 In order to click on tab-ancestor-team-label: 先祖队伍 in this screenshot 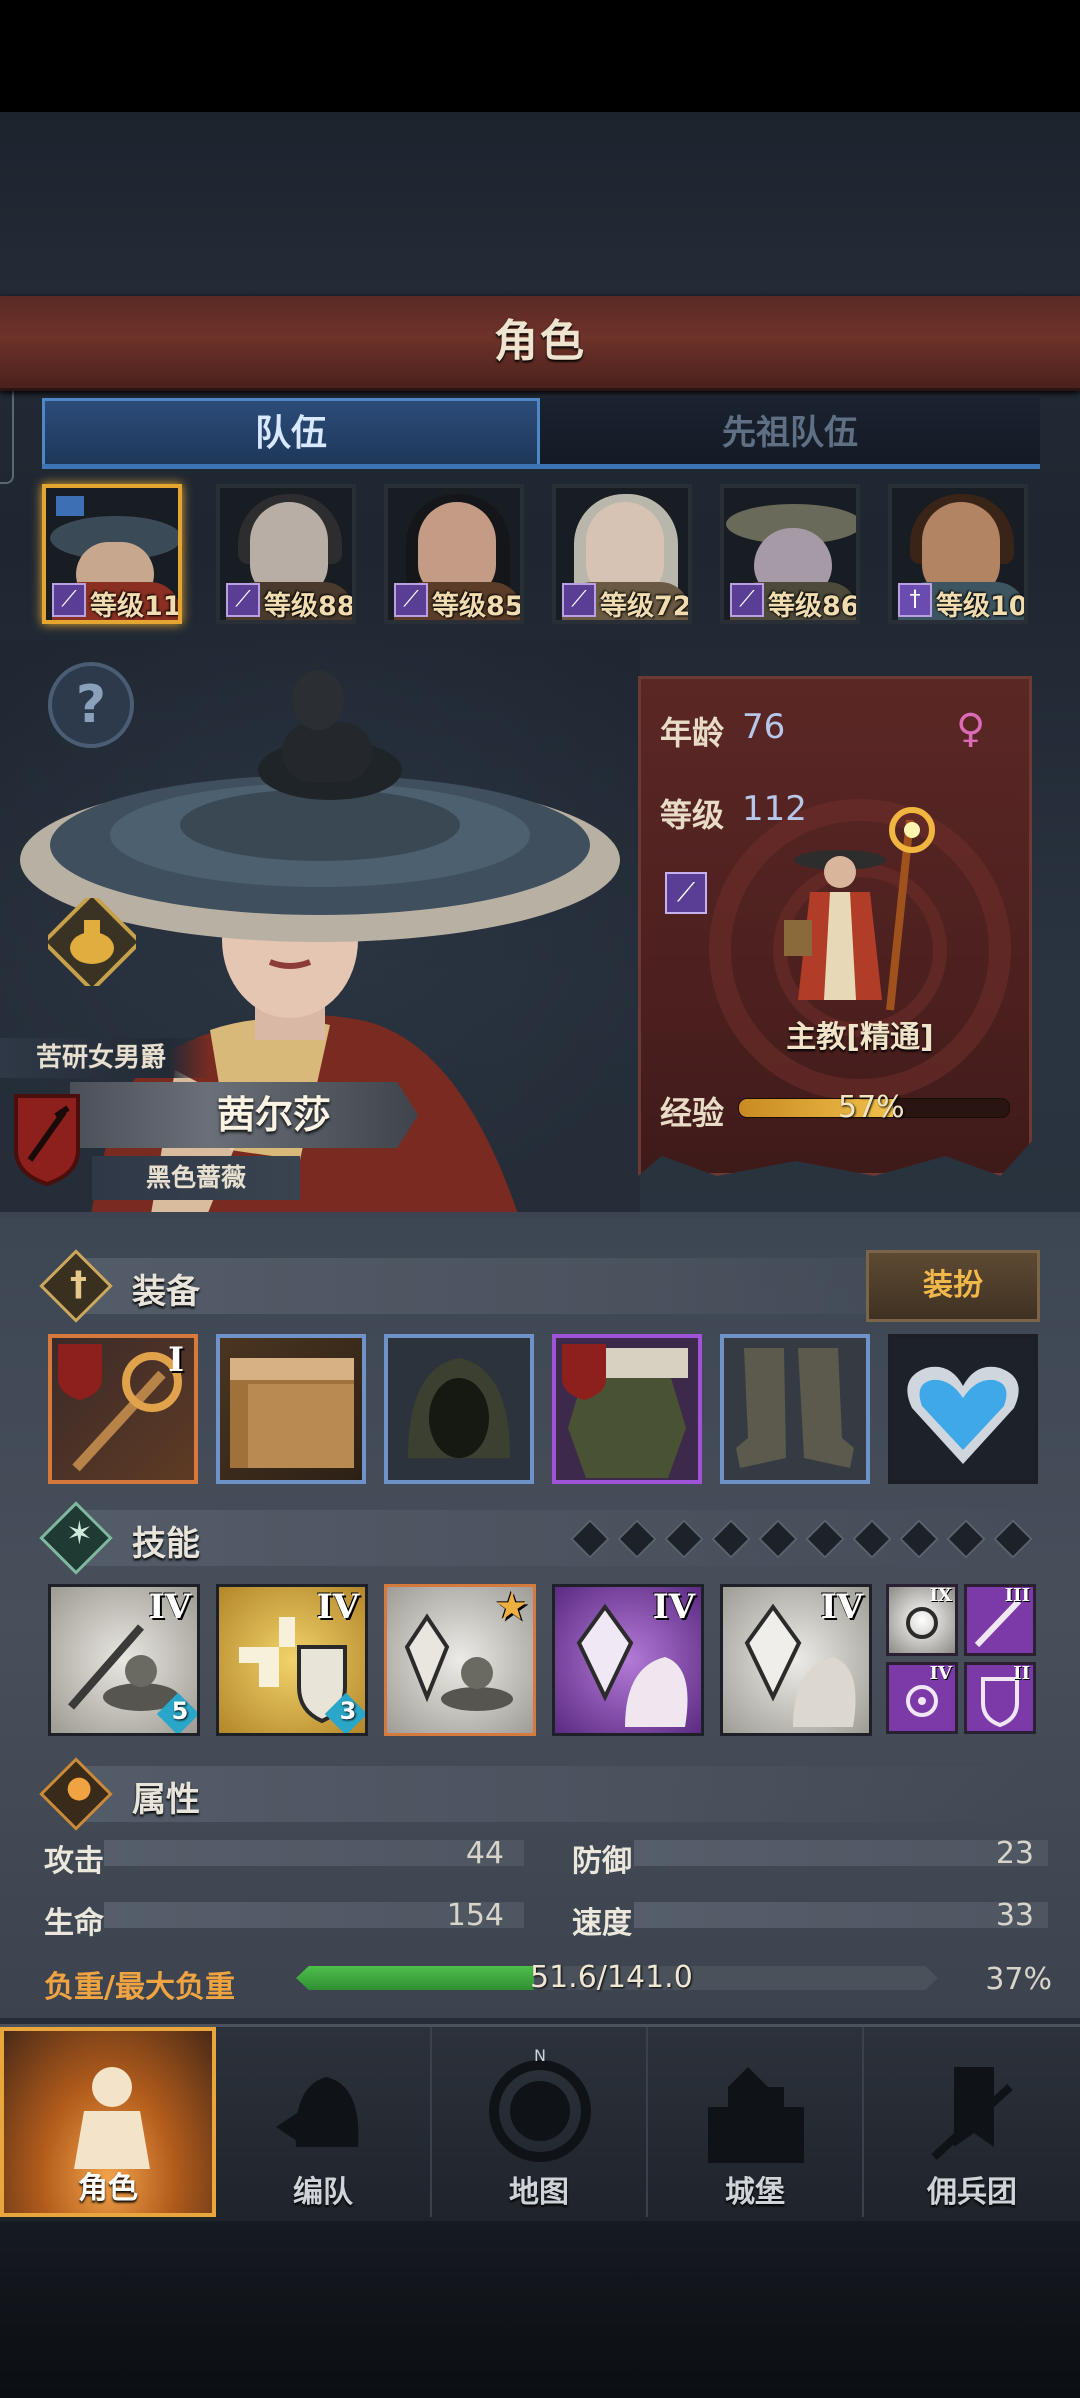, I will do `click(790, 433)`.